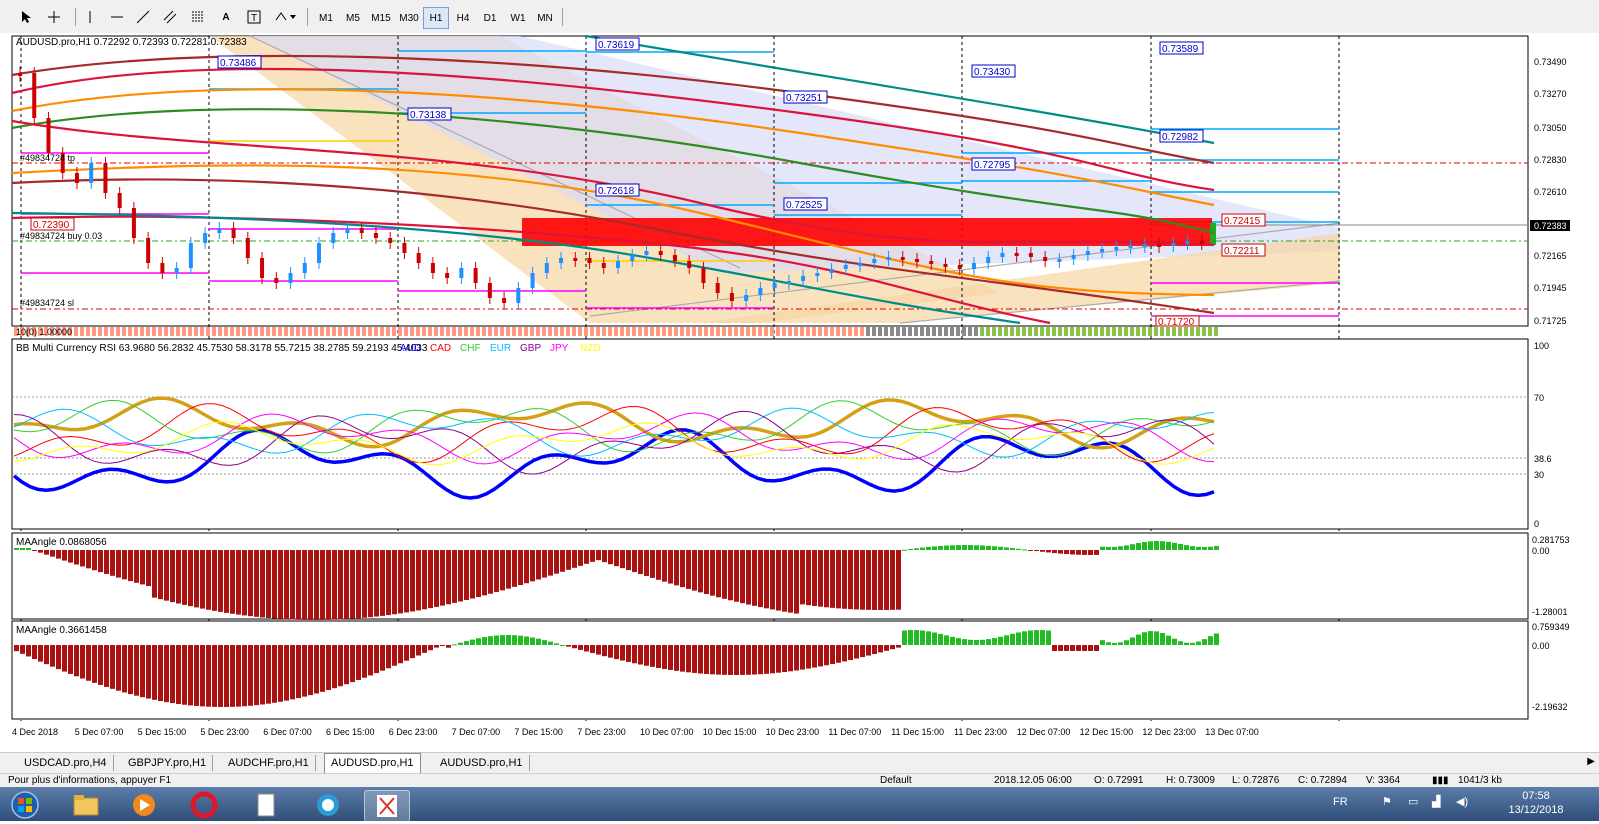 This screenshot has height=824, width=1599. Describe the element at coordinates (1536, 810) in the screenshot. I see `clock-date: 13/12/2018` at that location.